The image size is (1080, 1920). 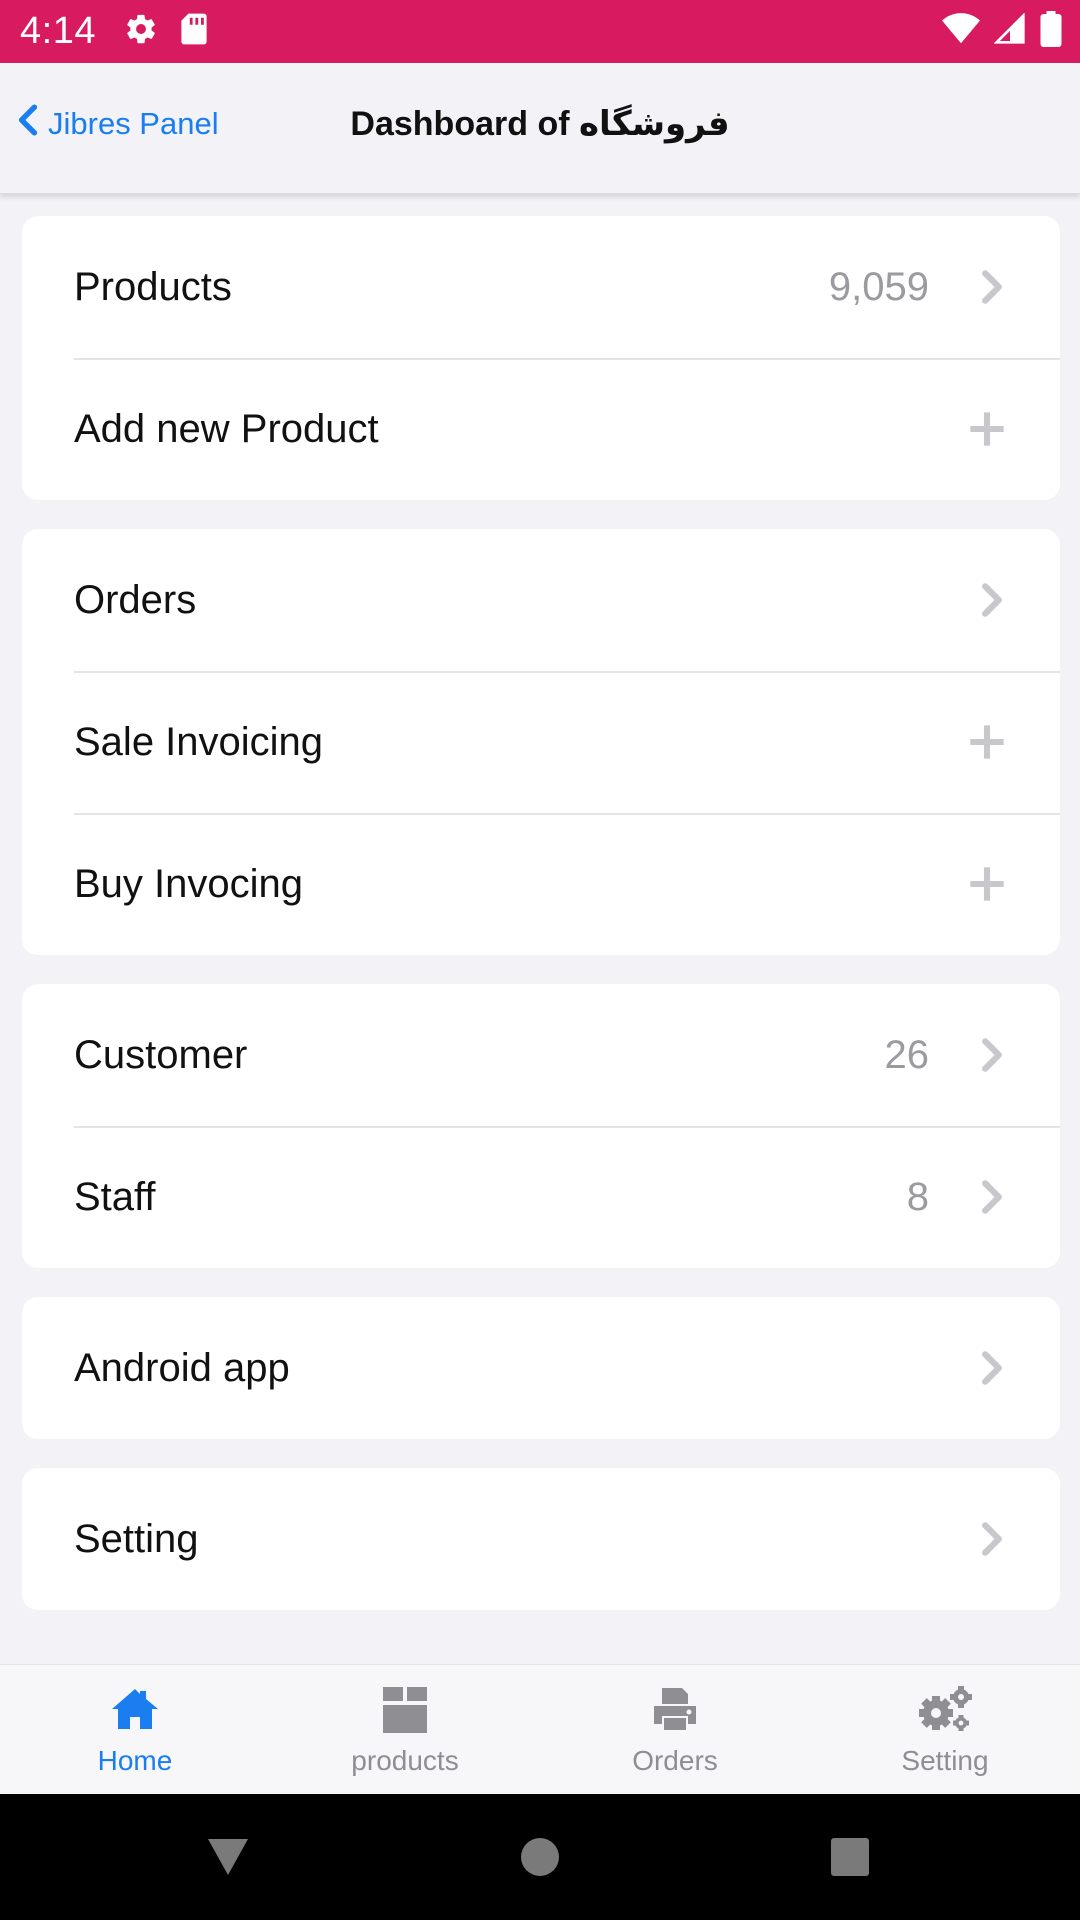 I want to click on tab-products: products, so click(x=405, y=1730).